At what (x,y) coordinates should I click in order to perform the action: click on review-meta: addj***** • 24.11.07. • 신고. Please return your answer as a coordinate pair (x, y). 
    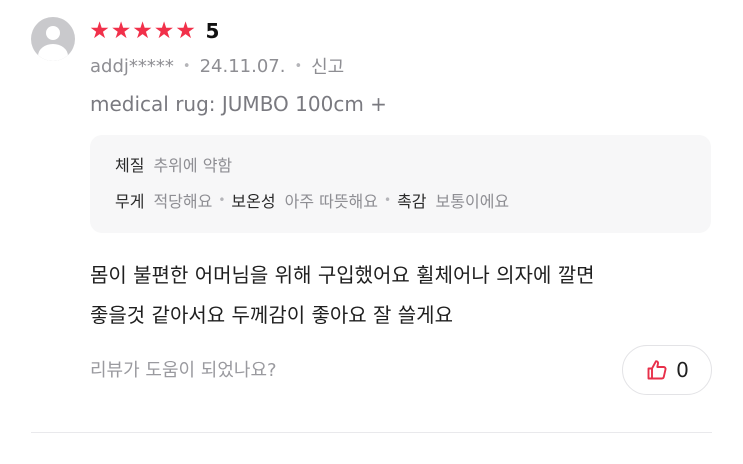
    Looking at the image, I should click on (217, 66).